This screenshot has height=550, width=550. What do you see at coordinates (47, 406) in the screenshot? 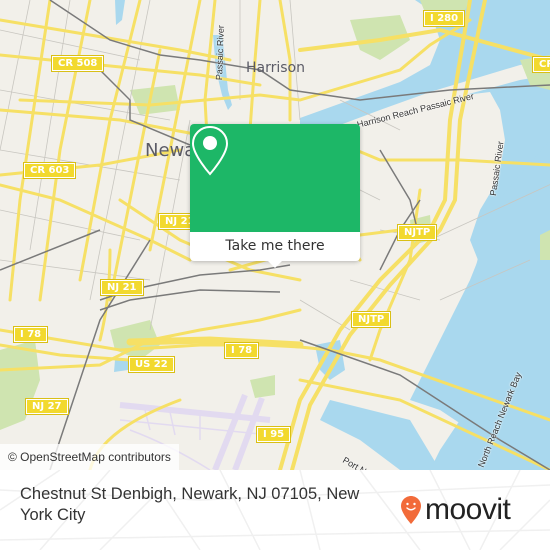
I see `road-shield-nj27: NJ 27` at bounding box center [47, 406].